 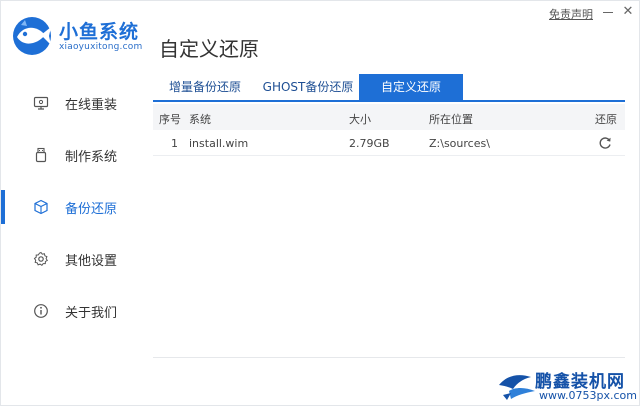 I want to click on info-icon, so click(x=41, y=311).